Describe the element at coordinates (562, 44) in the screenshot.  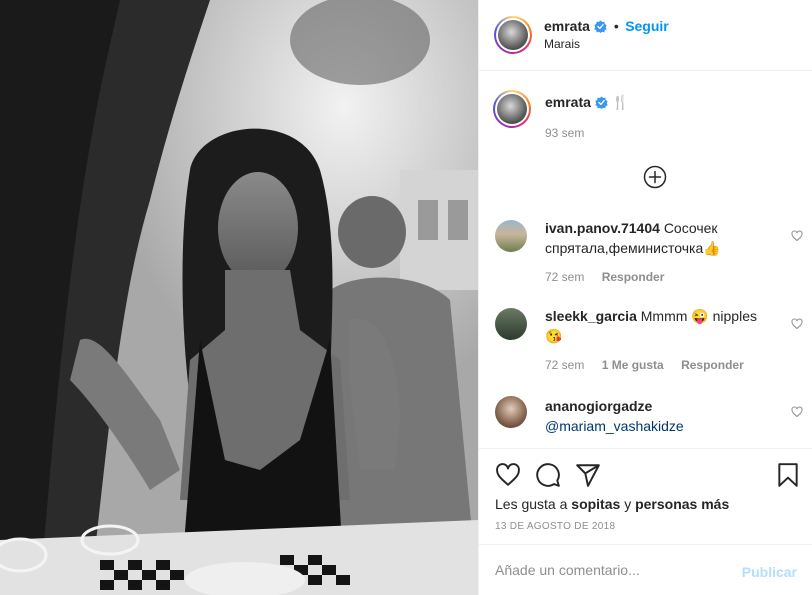
I see `post-location: Marais` at that location.